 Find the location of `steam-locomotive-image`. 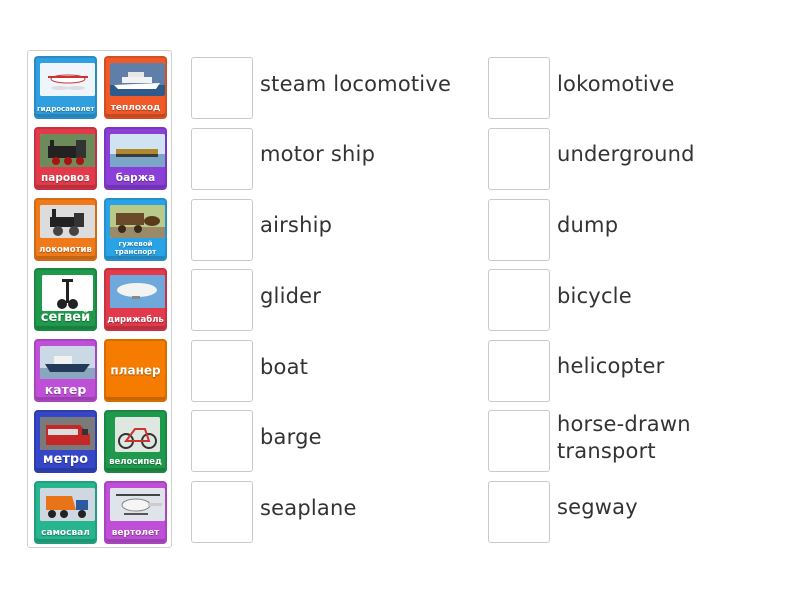

steam-locomotive-image is located at coordinates (67, 150).